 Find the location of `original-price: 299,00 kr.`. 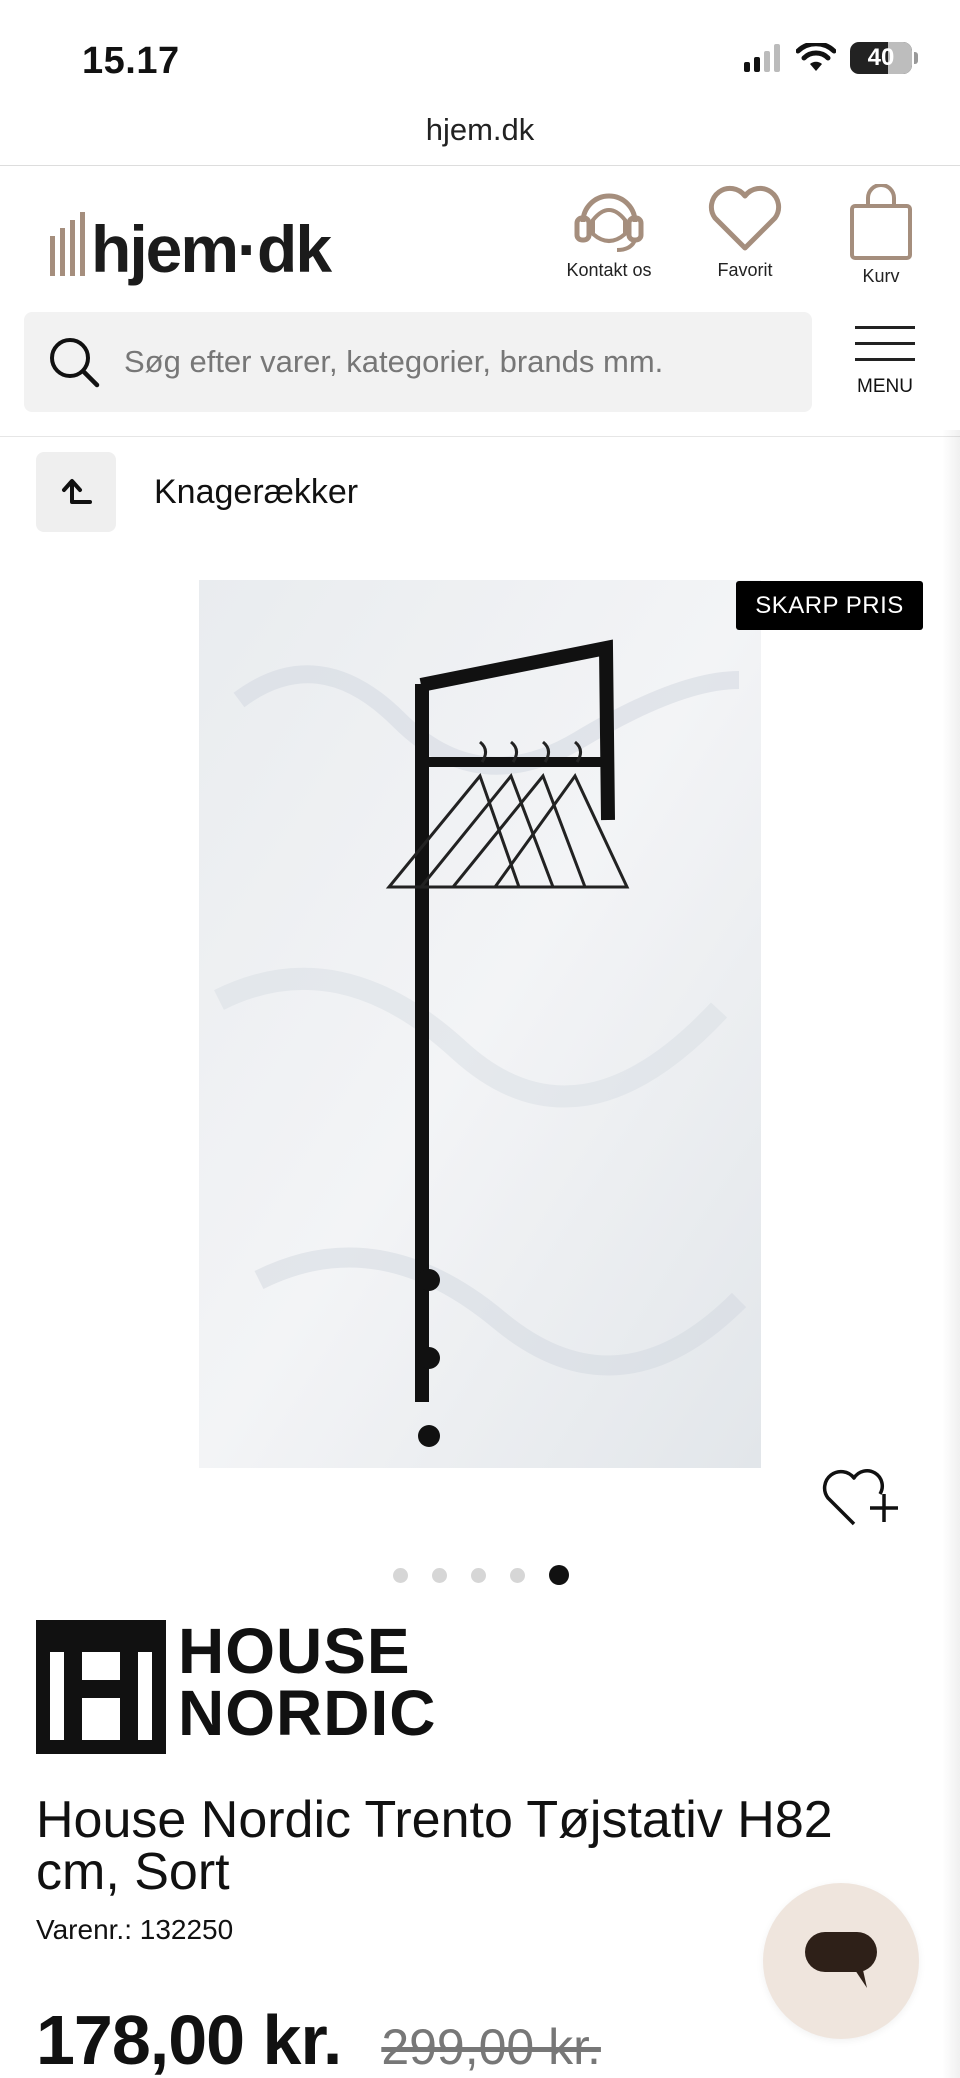

original-price: 299,00 kr. is located at coordinates (491, 2047).